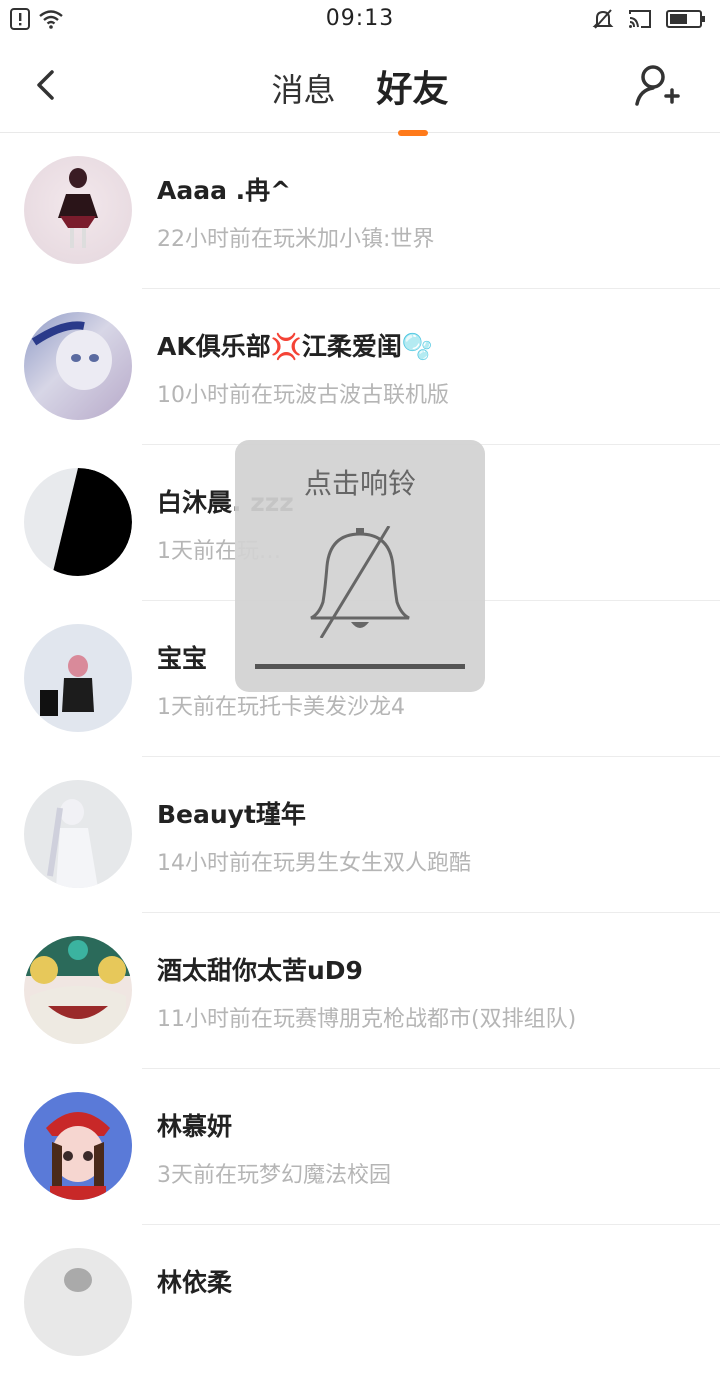  What do you see at coordinates (314, 863) in the screenshot?
I see `friend-status: 14小时前在玩男生女生双人跑酷` at bounding box center [314, 863].